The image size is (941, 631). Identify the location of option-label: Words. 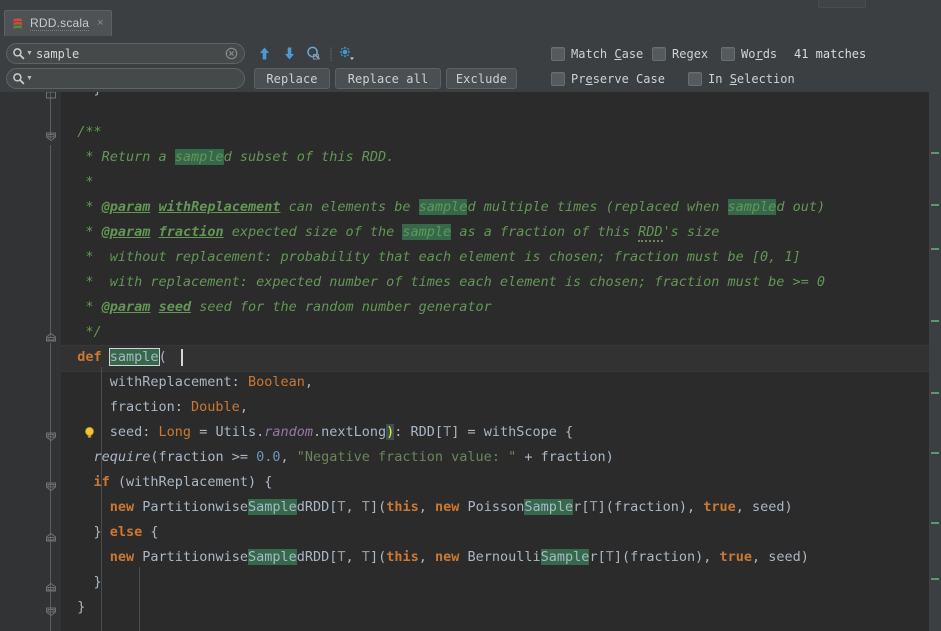
(759, 54).